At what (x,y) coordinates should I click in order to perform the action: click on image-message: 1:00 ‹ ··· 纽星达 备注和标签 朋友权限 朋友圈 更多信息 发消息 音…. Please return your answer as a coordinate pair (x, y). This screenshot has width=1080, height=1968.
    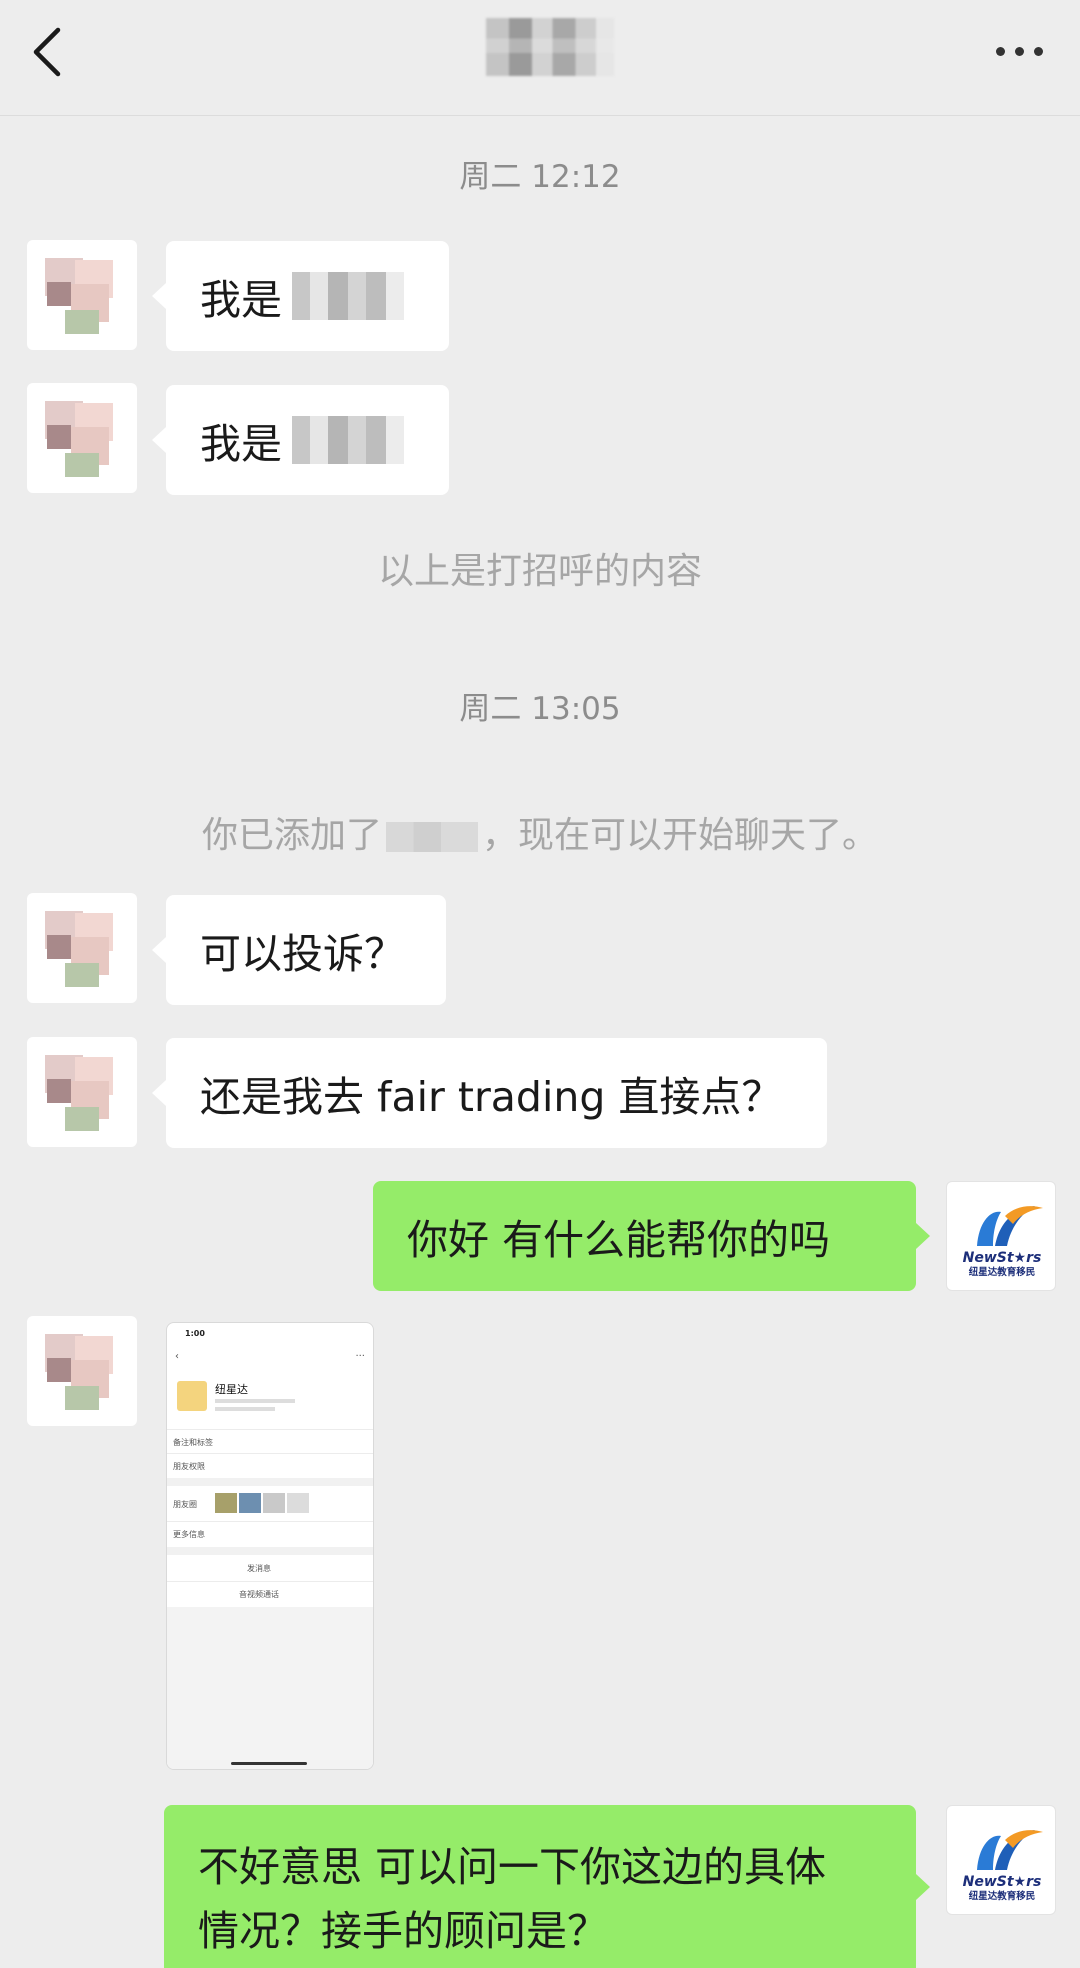
    Looking at the image, I should click on (270, 1546).